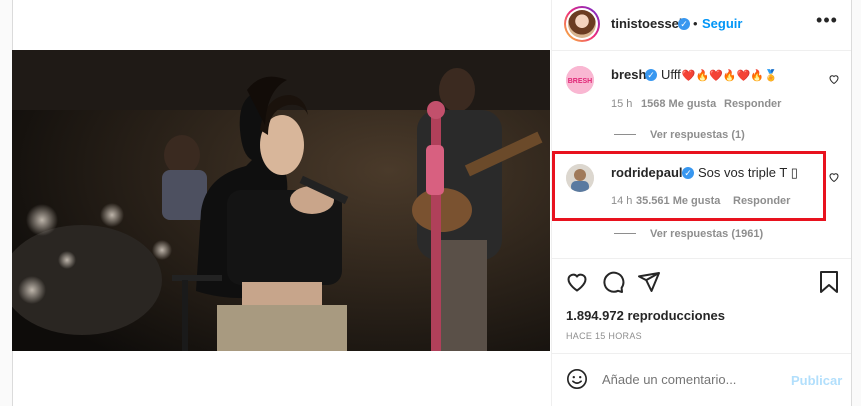  I want to click on follow-button: Seguir, so click(722, 23).